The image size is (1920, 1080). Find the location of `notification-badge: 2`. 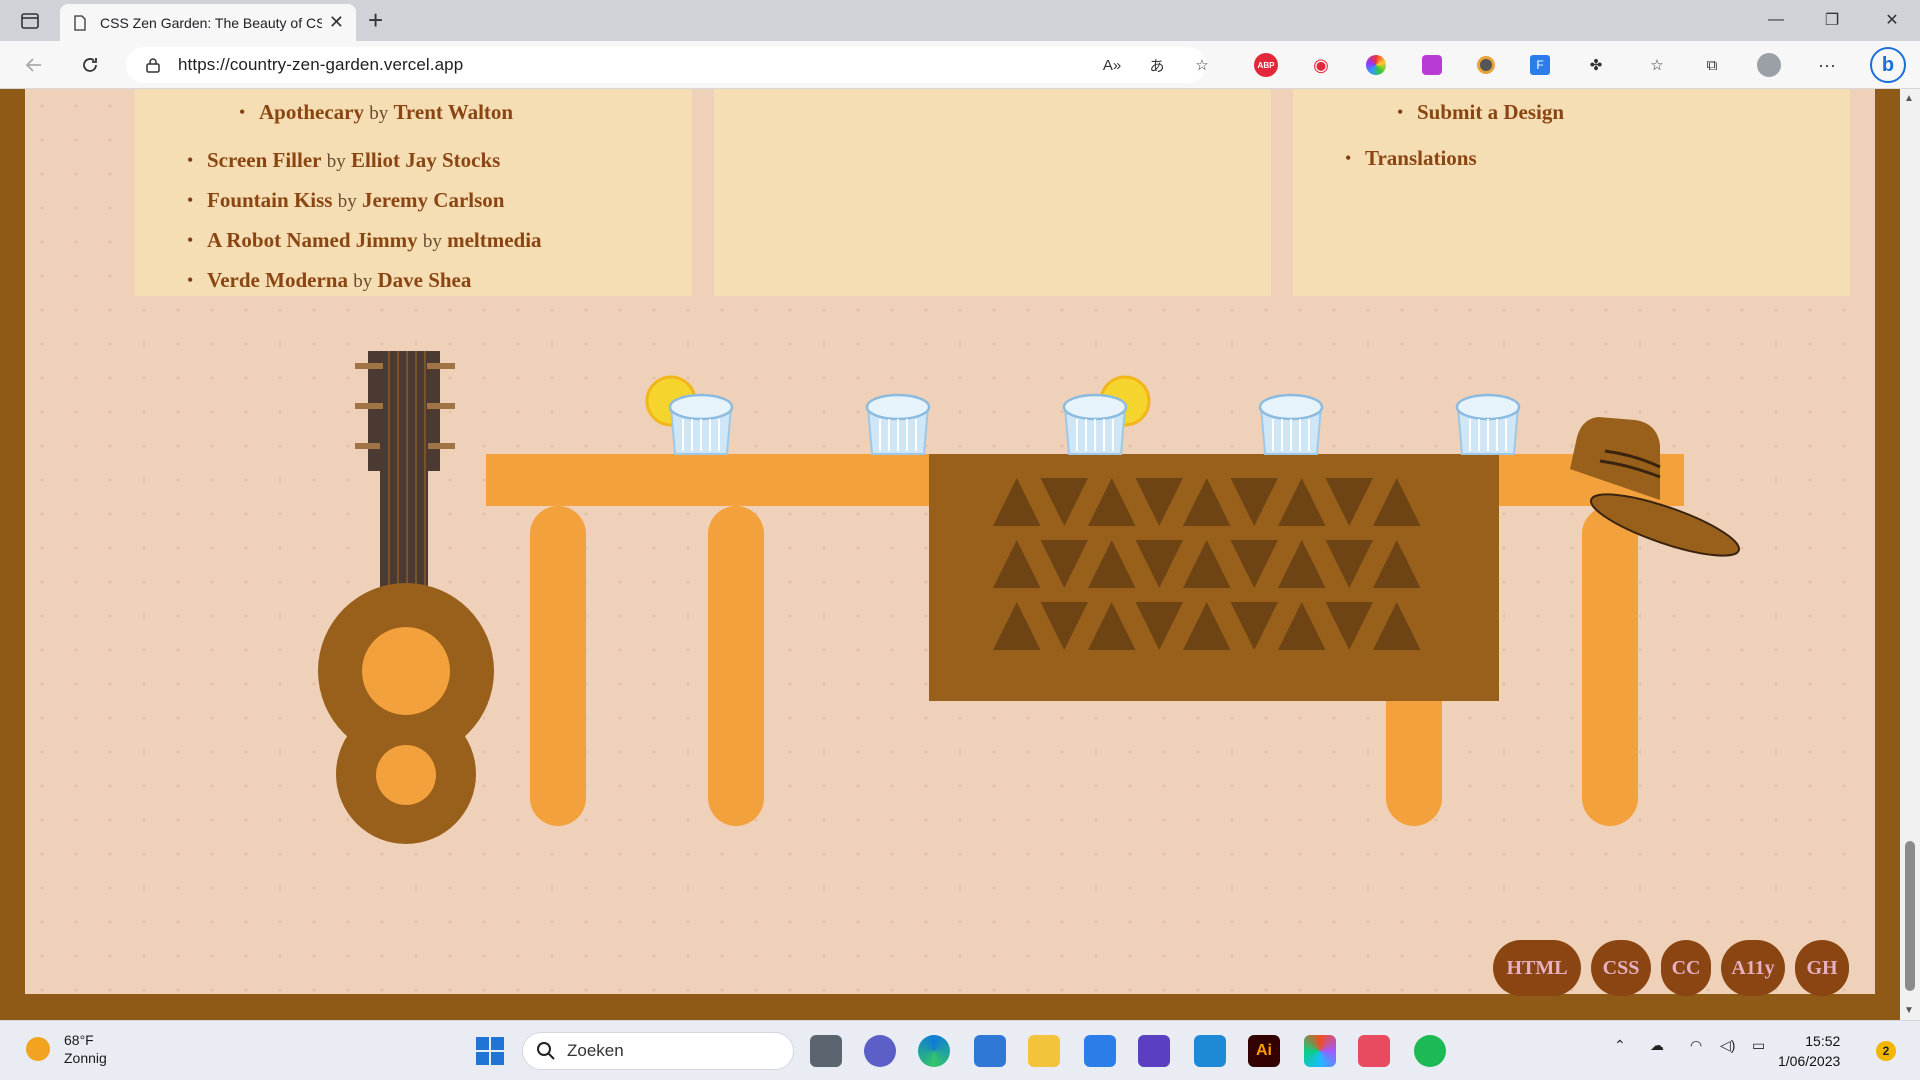

notification-badge: 2 is located at coordinates (1886, 1051).